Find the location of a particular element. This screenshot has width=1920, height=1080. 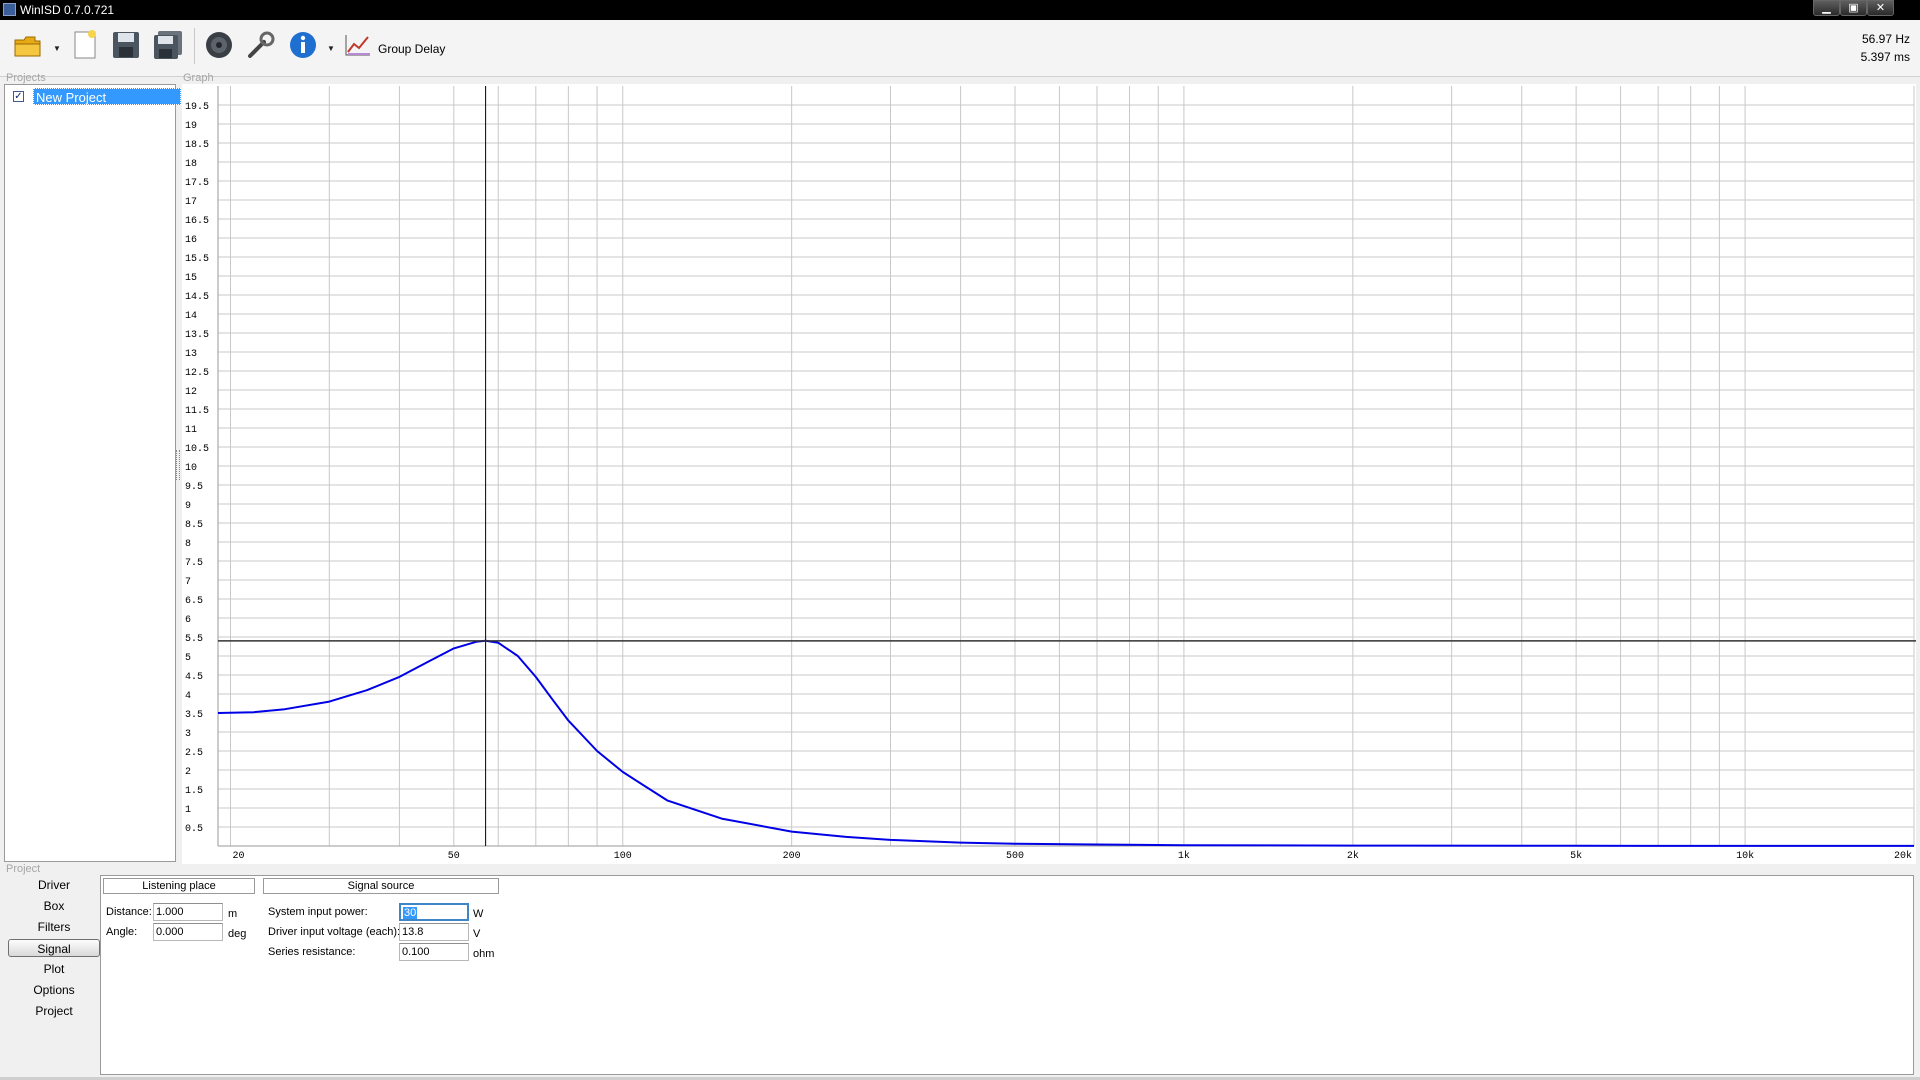

angle-label: Angle: is located at coordinates (122, 932).